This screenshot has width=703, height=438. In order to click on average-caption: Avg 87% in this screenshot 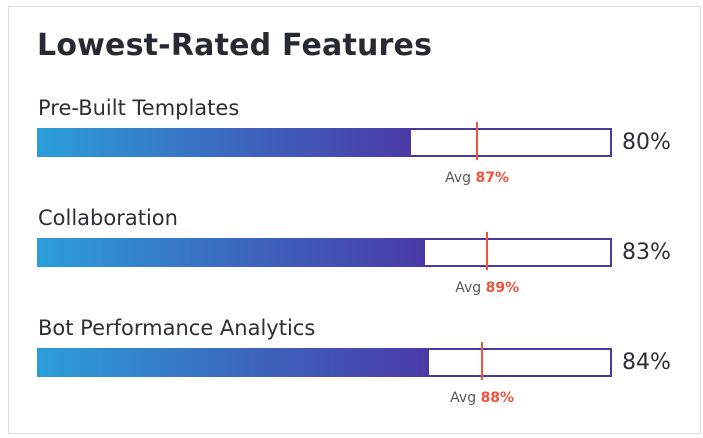, I will do `click(477, 178)`.